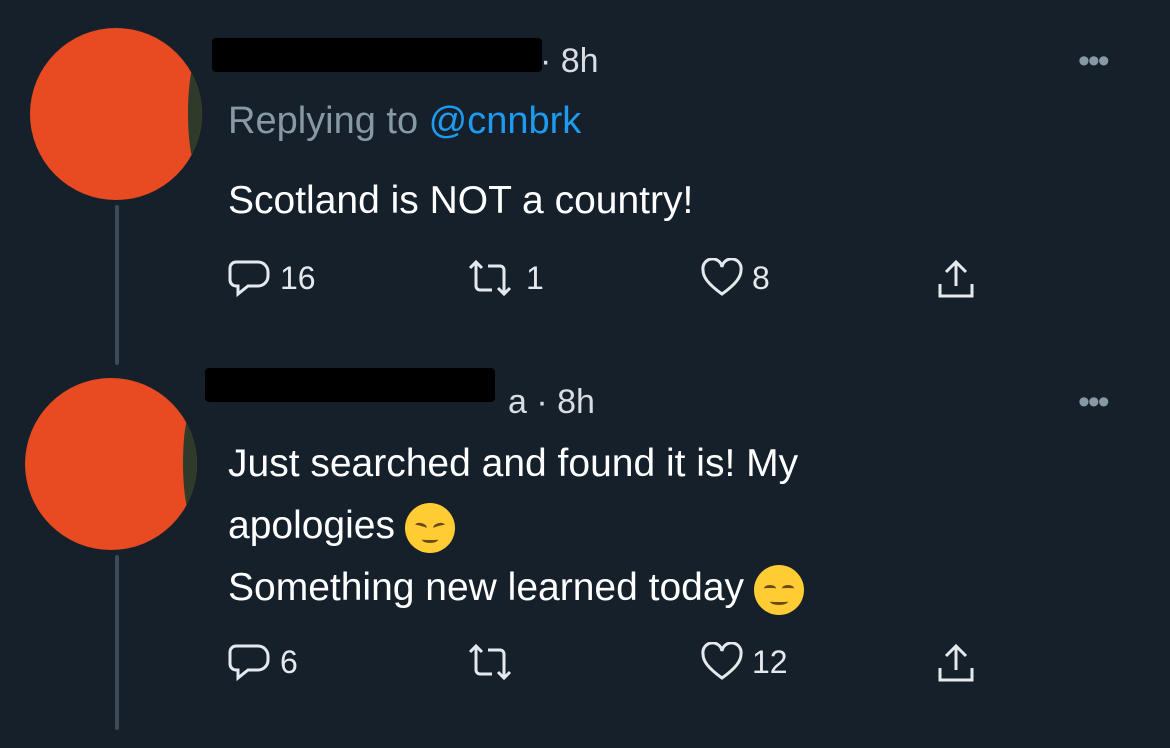 The image size is (1170, 748). What do you see at coordinates (272, 278) in the screenshot?
I see `reply-button: 16` at bounding box center [272, 278].